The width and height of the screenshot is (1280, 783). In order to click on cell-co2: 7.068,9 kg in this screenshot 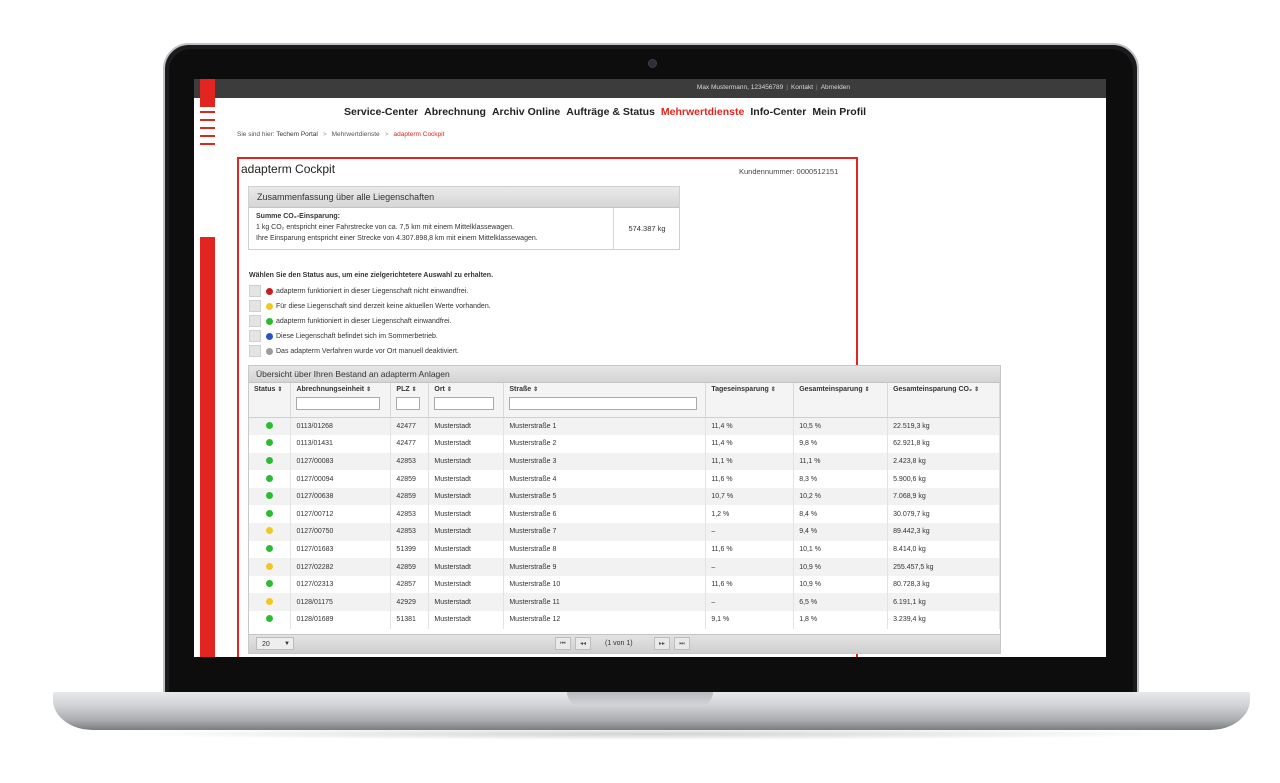, I will do `click(943, 496)`.